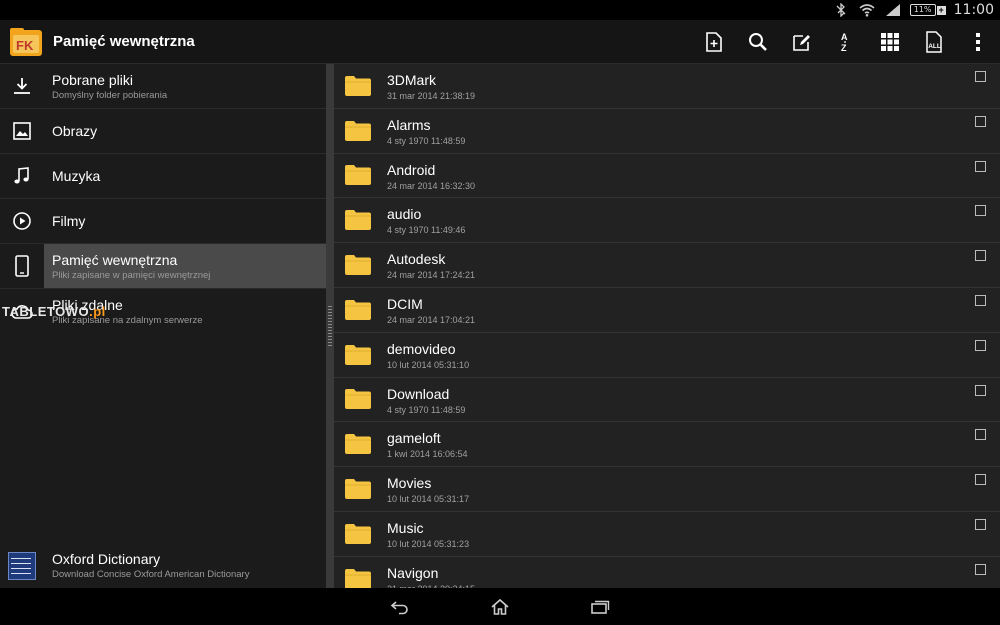  What do you see at coordinates (667, 86) in the screenshot?
I see `file-row: 3DMark 31 mar 2014 21:38:19` at bounding box center [667, 86].